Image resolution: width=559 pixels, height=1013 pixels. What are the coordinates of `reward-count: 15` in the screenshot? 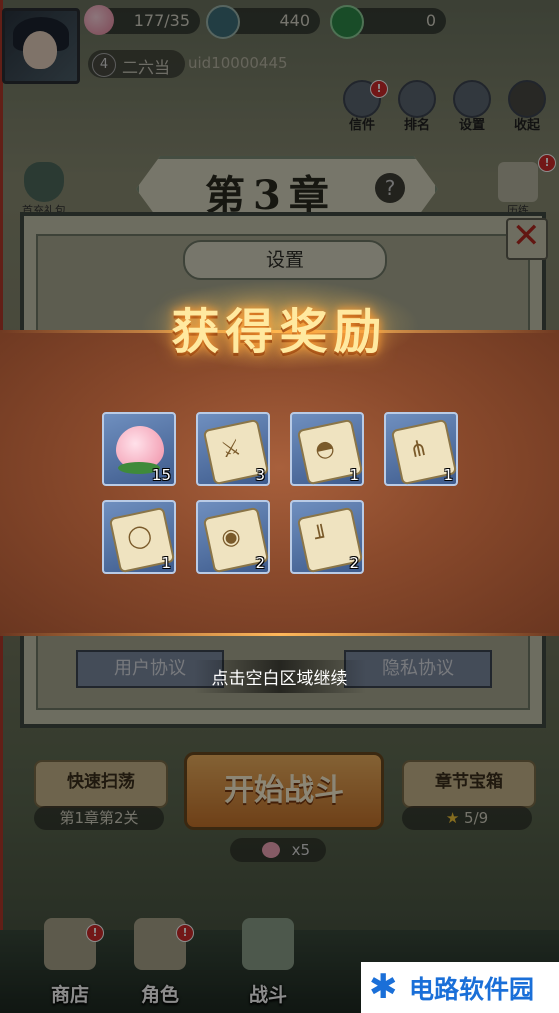 It's located at (161, 475).